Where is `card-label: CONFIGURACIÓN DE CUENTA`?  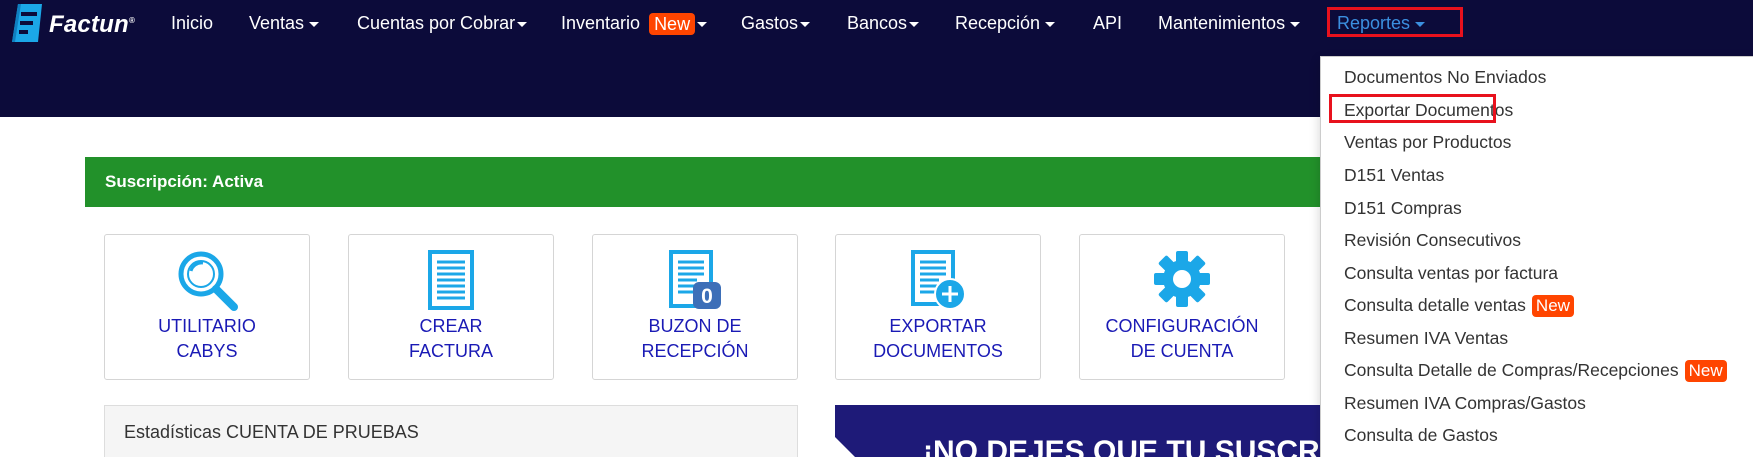 card-label: CONFIGURACIÓN DE CUENTA is located at coordinates (1182, 338).